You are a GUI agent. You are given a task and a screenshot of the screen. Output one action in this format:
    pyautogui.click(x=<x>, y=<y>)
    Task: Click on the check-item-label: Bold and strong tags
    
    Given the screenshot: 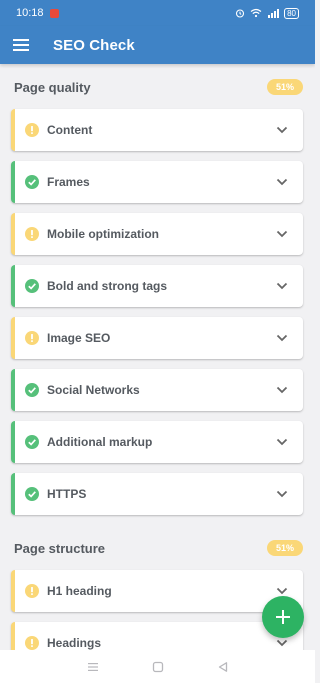 What is the action you would take?
    pyautogui.click(x=107, y=286)
    